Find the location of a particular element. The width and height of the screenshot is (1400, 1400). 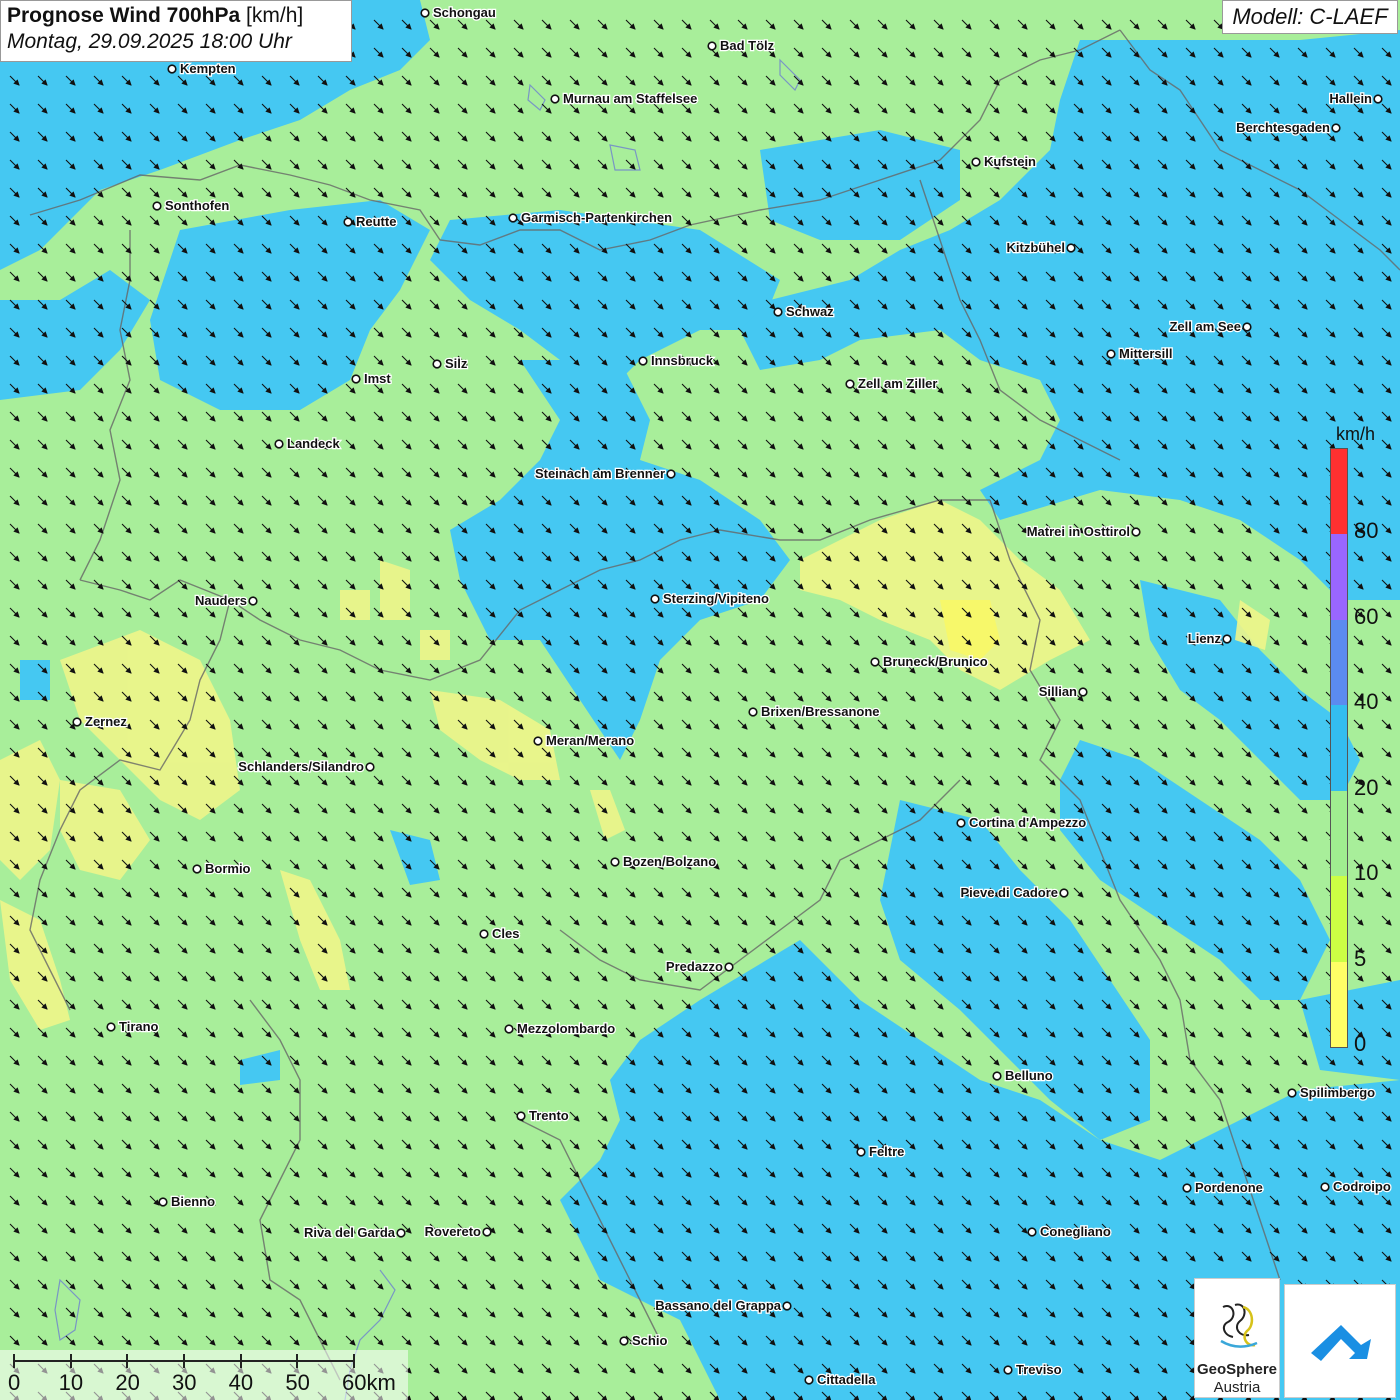

city-label: Rovereto is located at coordinates (453, 1231).